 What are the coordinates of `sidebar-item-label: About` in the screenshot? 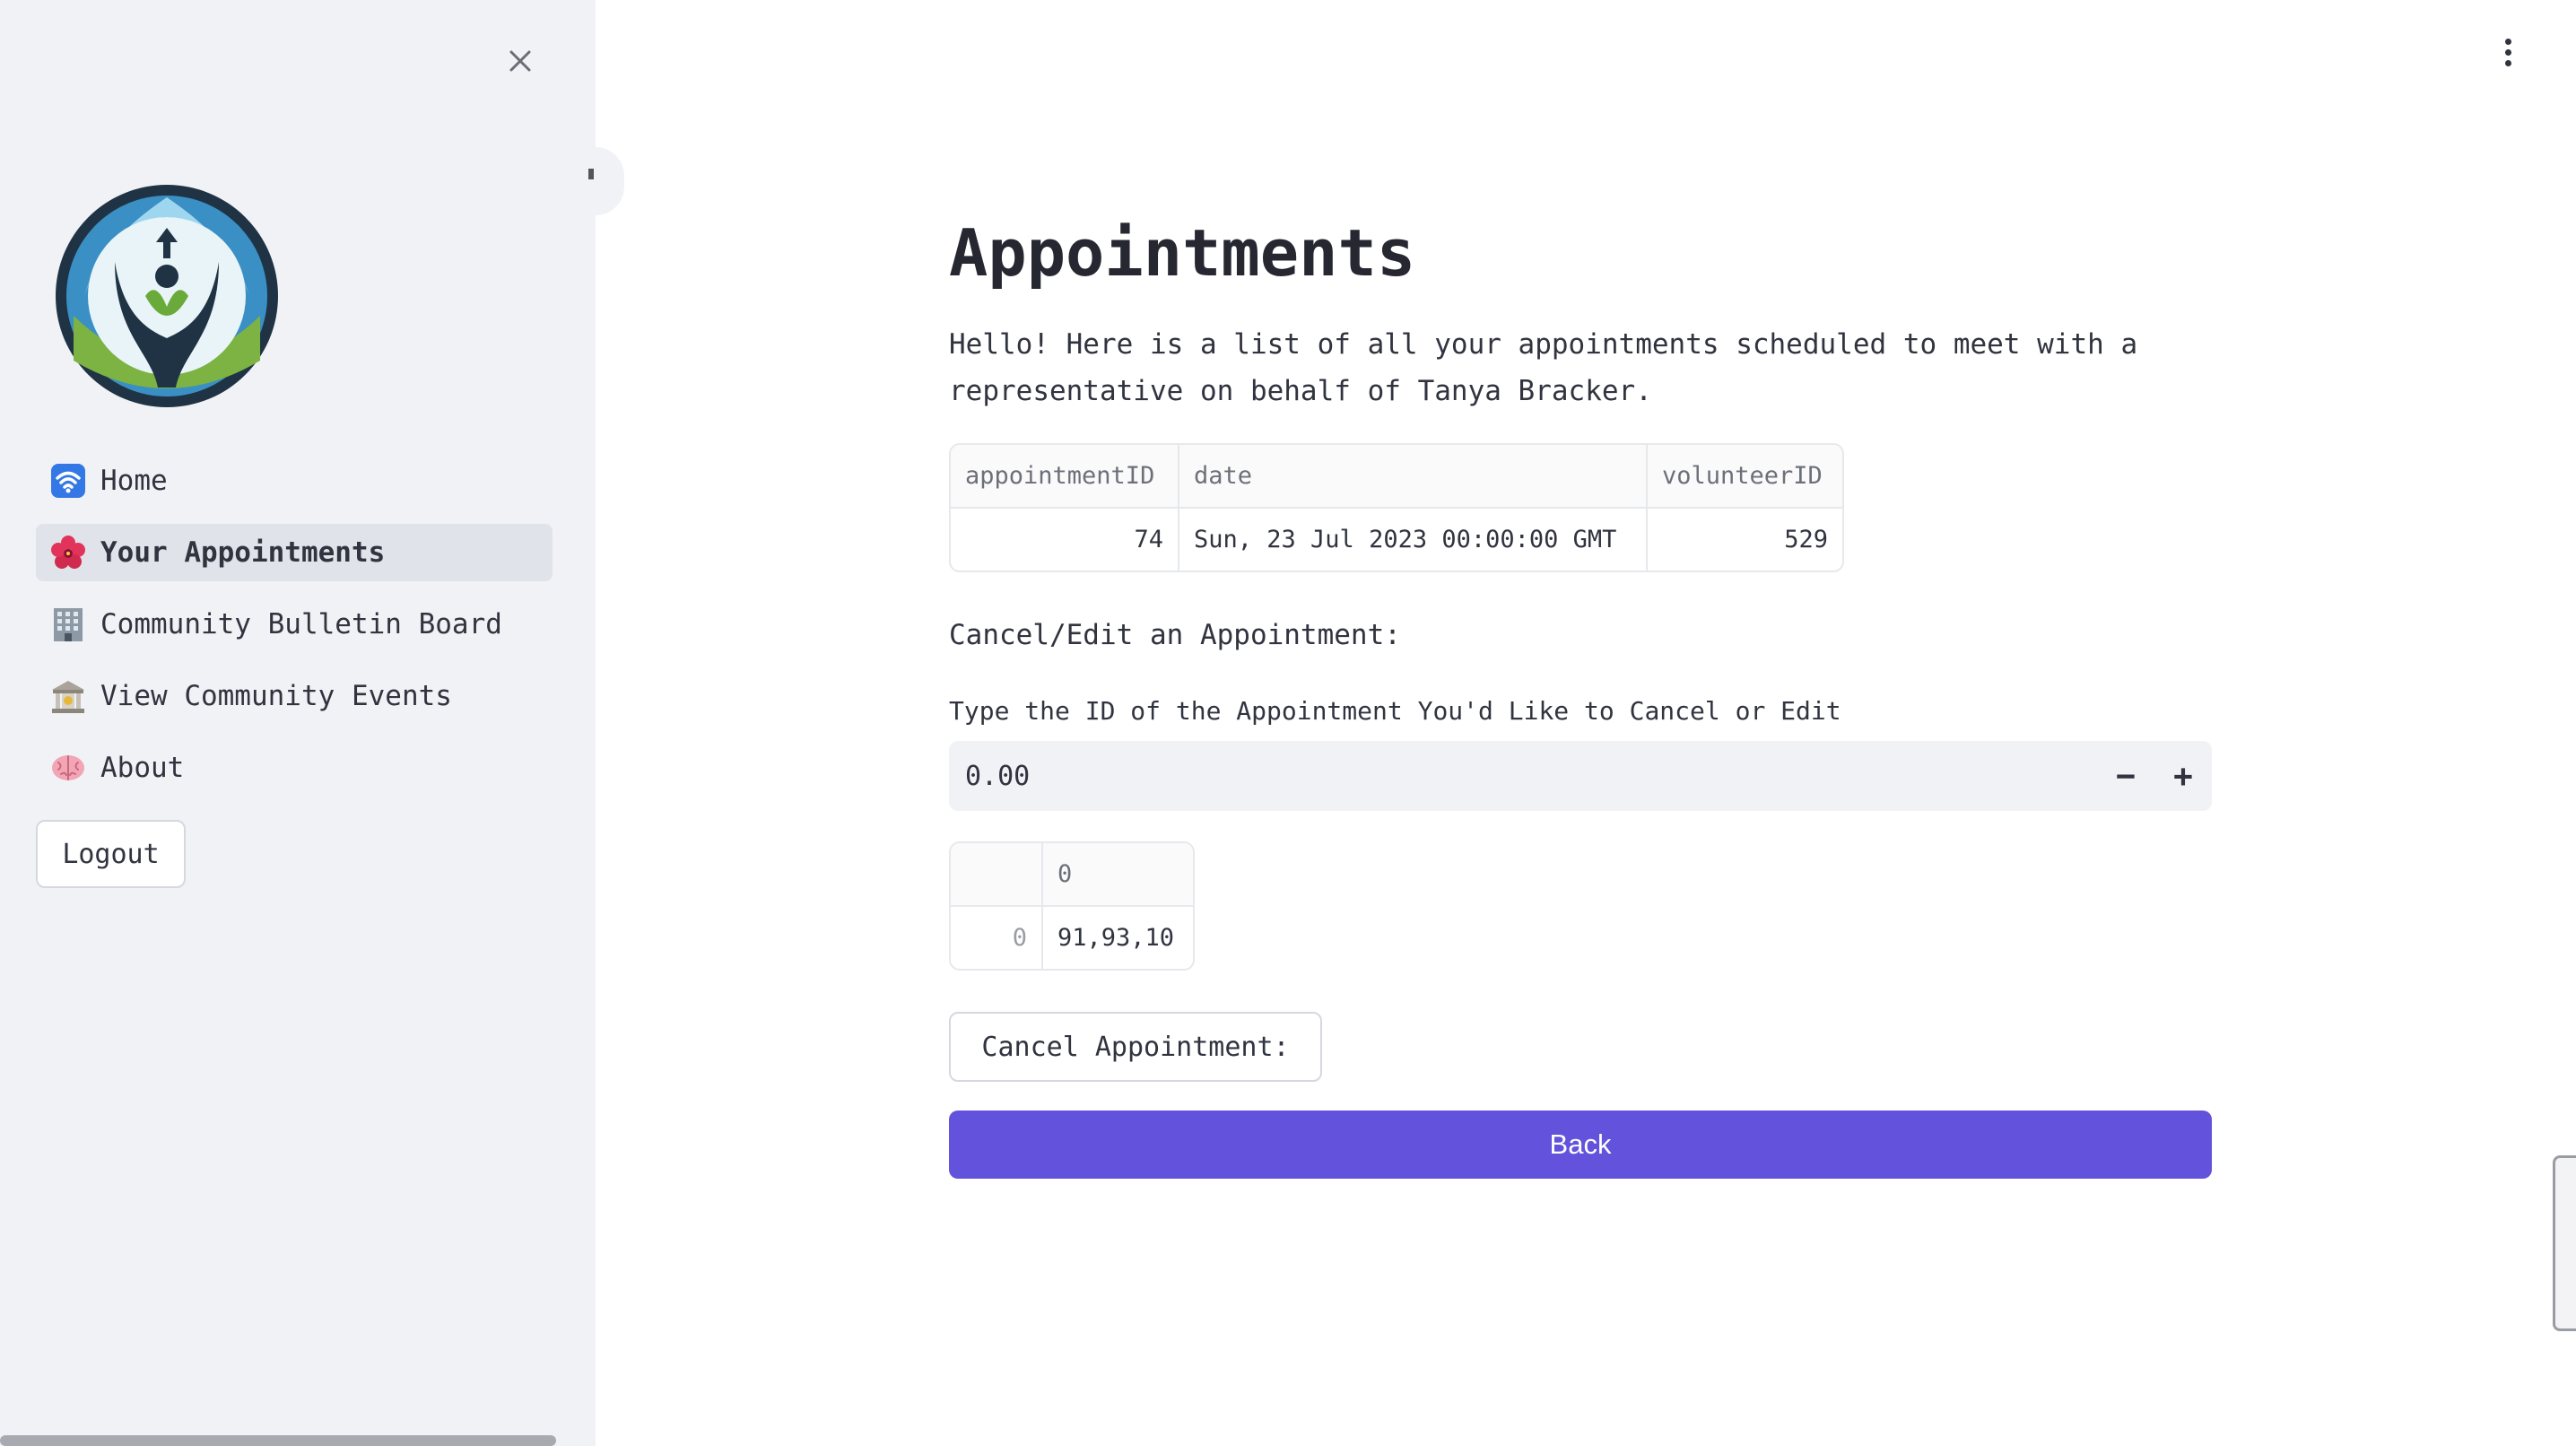 It's located at (142, 768).